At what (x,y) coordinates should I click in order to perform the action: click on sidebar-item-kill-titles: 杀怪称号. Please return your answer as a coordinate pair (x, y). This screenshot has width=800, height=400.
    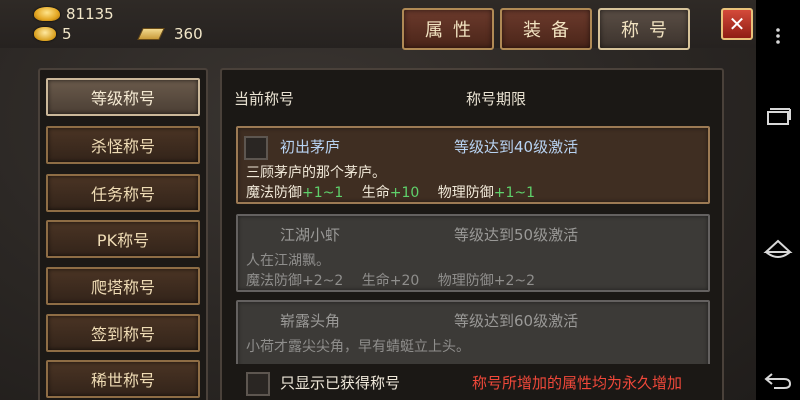
    Looking at the image, I should click on (123, 145).